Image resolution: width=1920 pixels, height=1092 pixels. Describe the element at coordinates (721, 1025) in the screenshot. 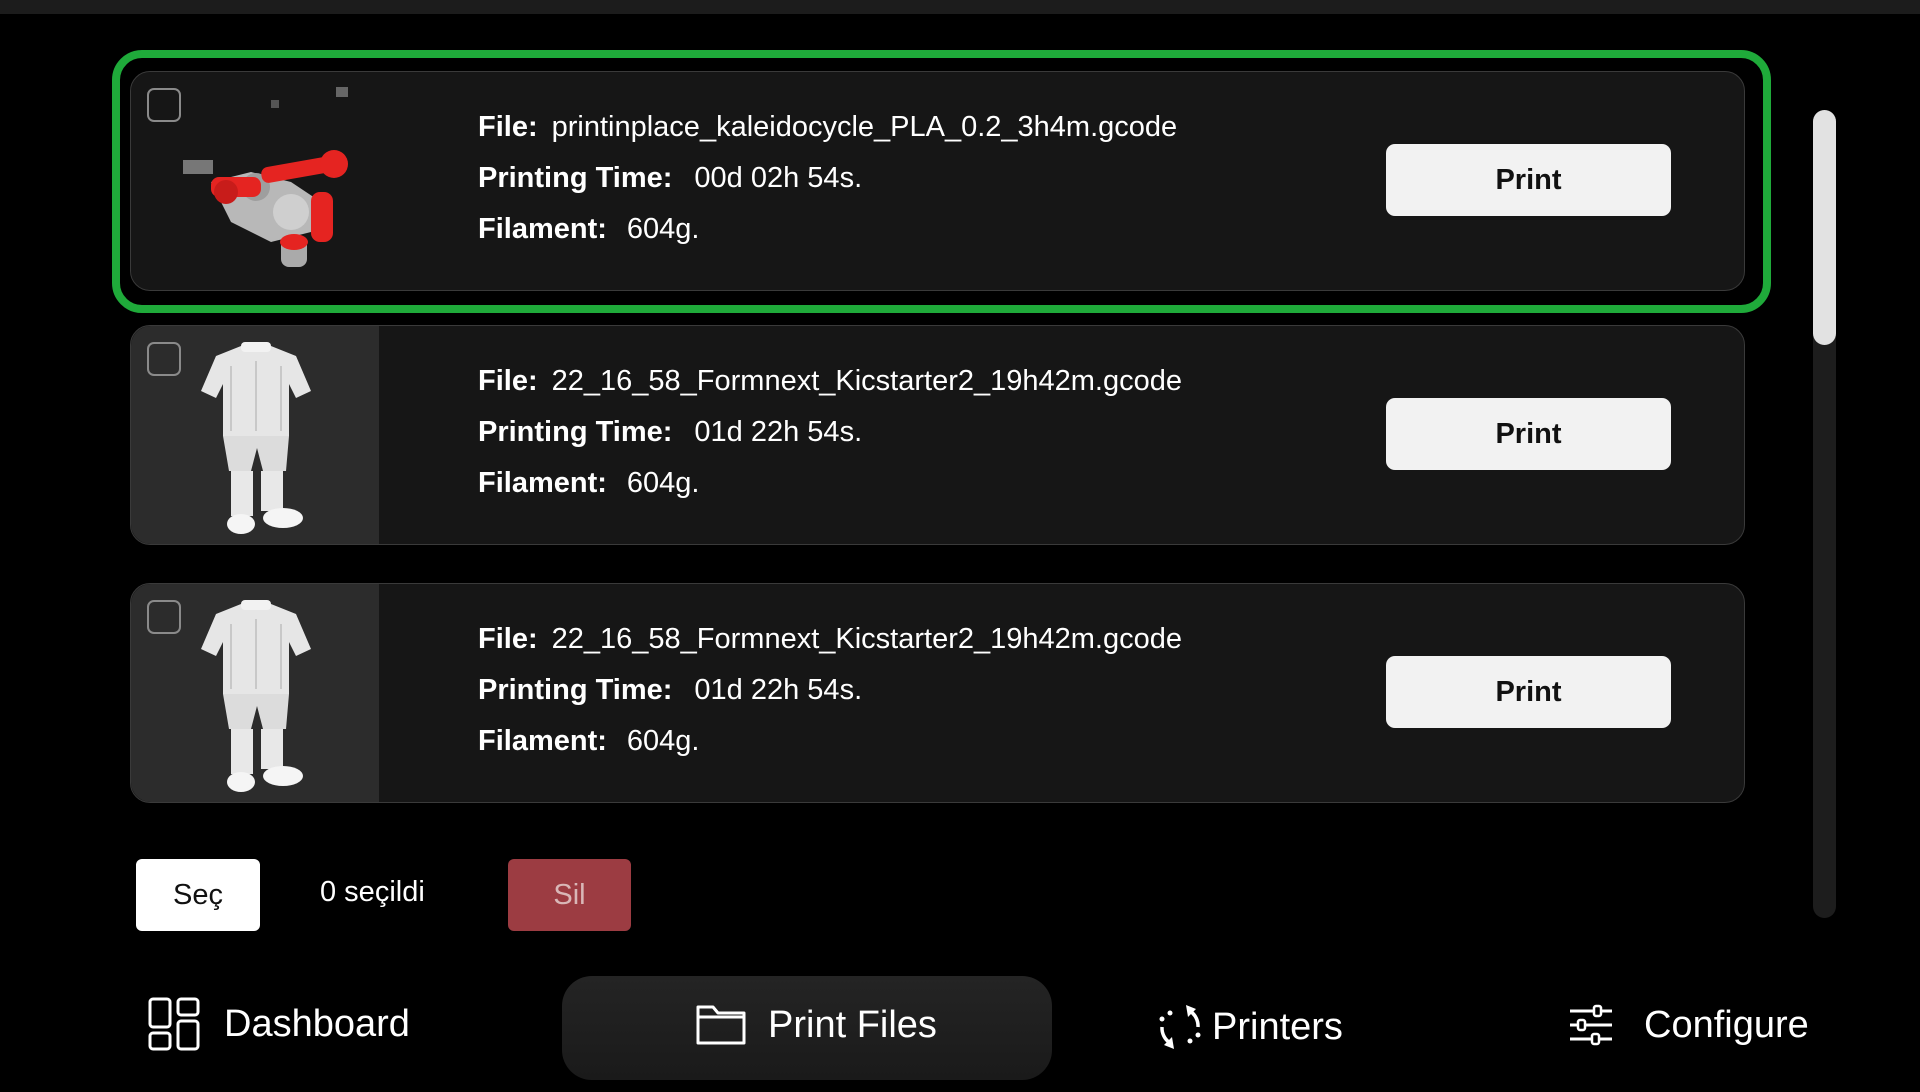

I see `folder-icon` at that location.